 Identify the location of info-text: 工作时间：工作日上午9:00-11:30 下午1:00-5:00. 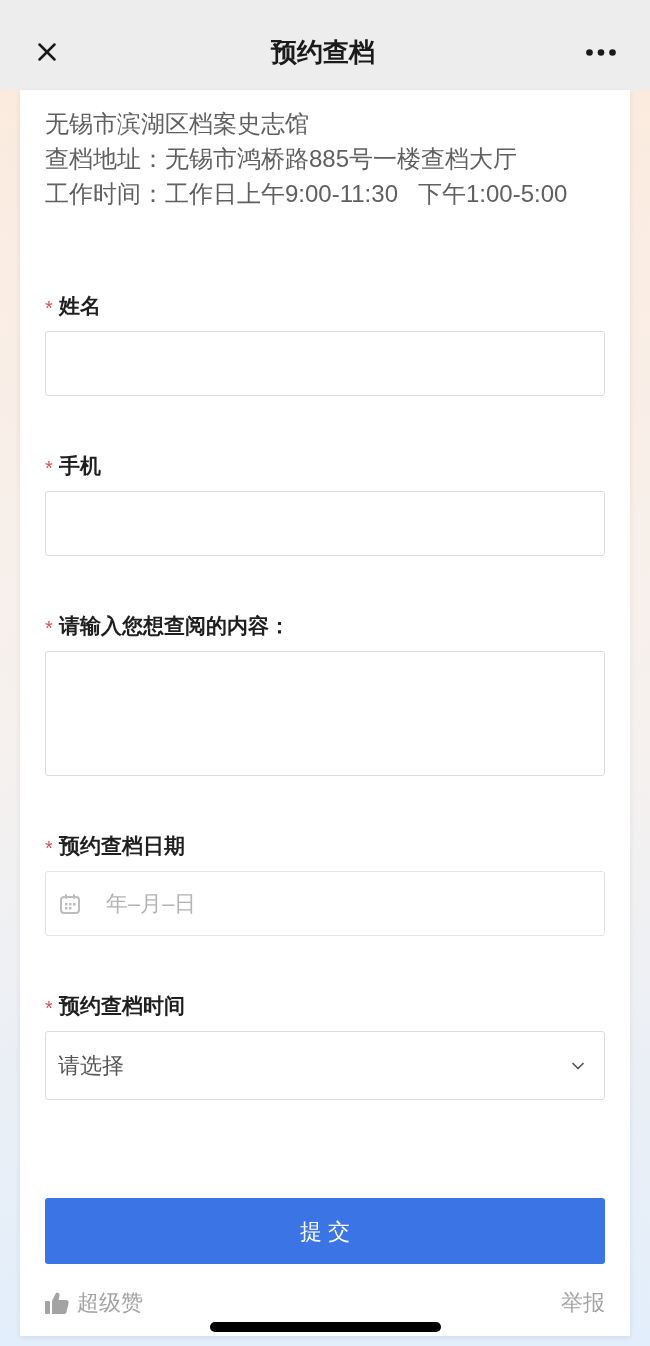
(307, 194).